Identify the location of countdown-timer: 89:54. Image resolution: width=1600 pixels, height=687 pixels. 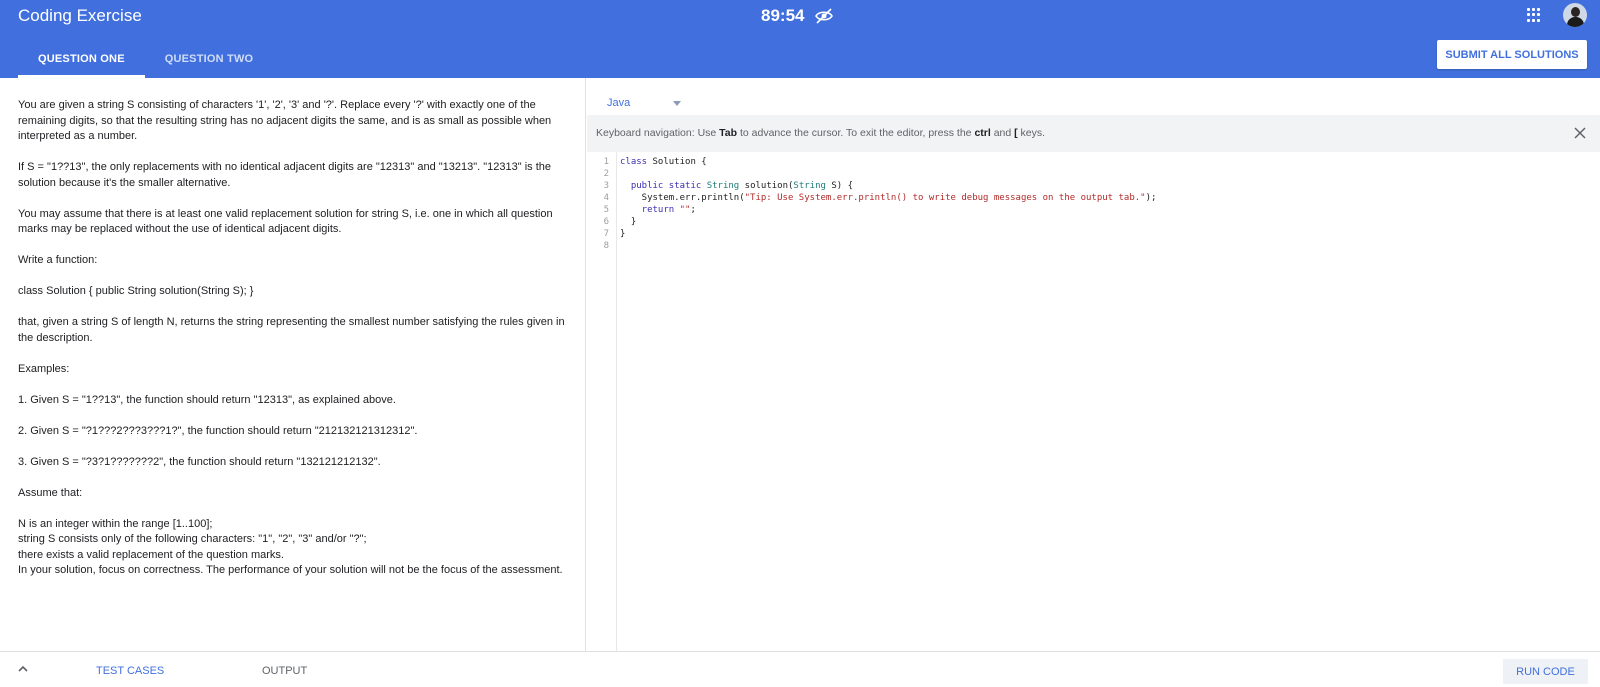
(783, 15).